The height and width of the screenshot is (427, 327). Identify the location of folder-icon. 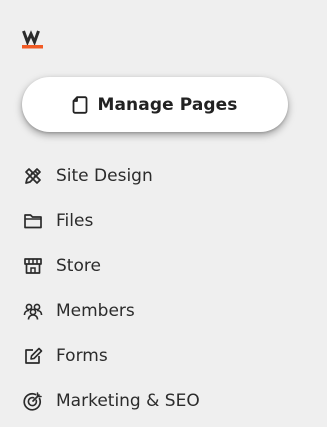
(33, 221).